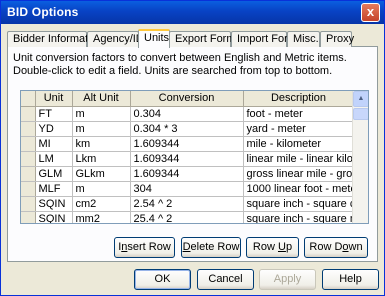 This screenshot has width=385, height=296. I want to click on cell-alt-unit: km, so click(101, 144).